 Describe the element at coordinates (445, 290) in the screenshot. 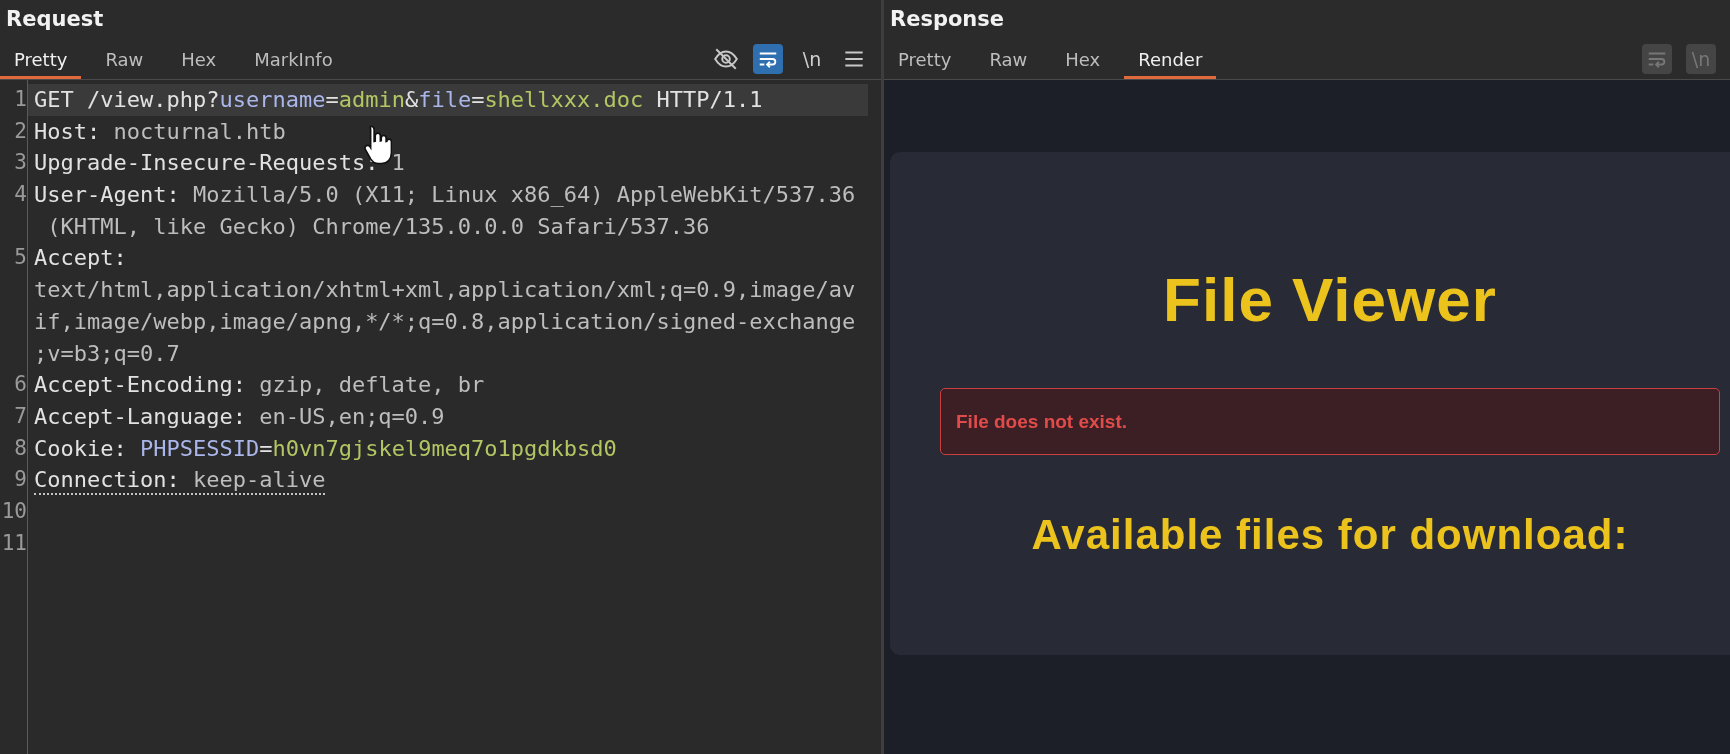

I see `code-line: text/html,application/xhtml+xml,application/xml;q=0.9,image/av` at that location.